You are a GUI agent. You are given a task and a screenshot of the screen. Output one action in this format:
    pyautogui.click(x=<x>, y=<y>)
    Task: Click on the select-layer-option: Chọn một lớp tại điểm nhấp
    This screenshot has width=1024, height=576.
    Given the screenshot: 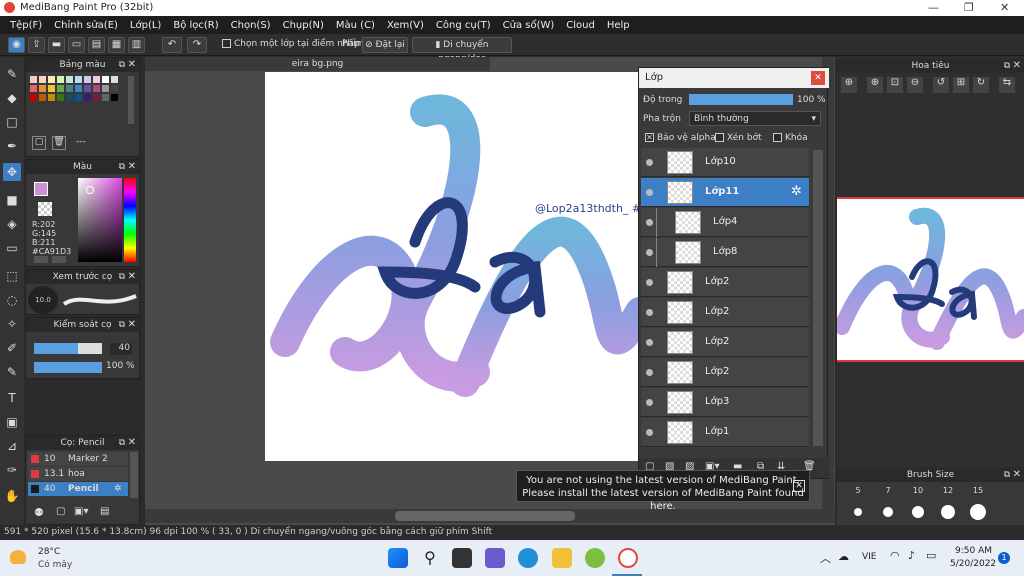 What is the action you would take?
    pyautogui.click(x=291, y=44)
    